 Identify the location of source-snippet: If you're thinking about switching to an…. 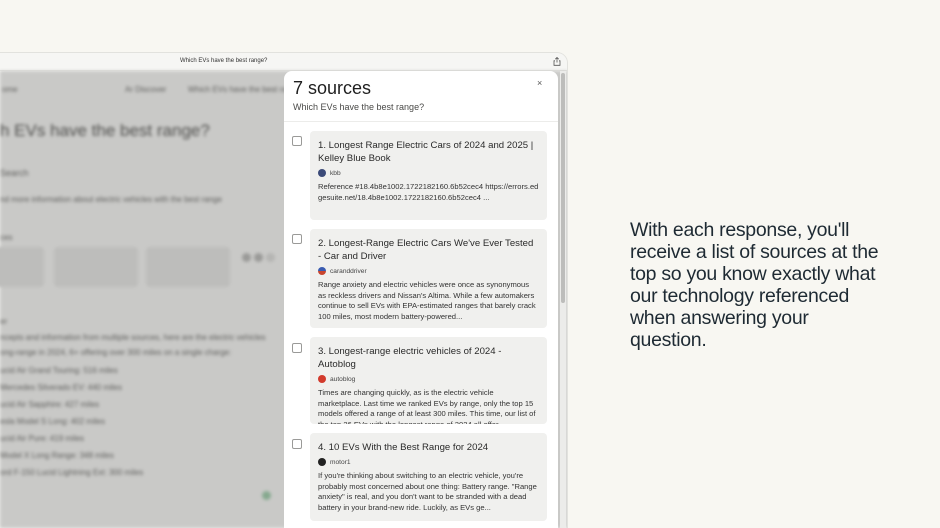
(427, 491).